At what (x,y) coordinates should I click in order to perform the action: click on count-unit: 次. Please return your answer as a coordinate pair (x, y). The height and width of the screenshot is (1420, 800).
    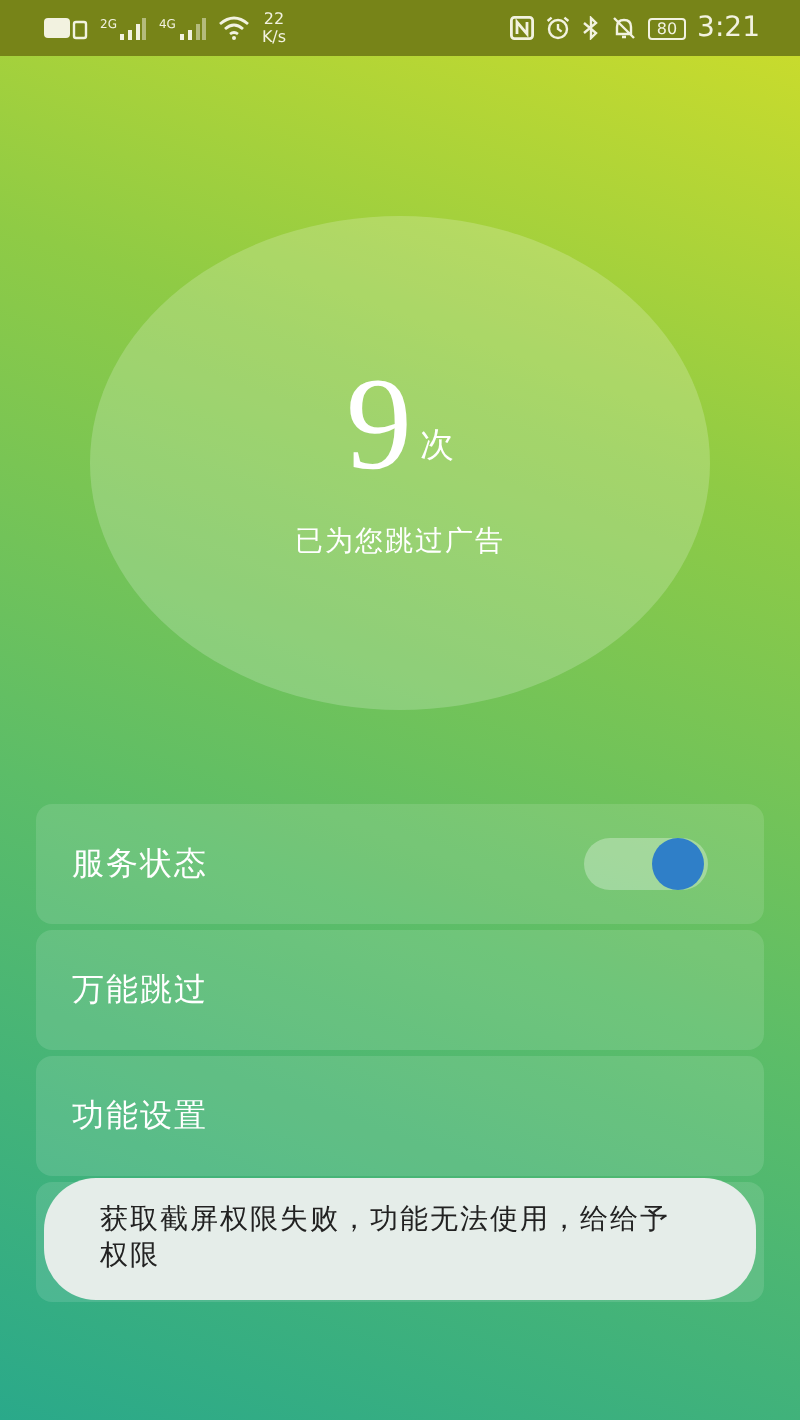
    Looking at the image, I should click on (437, 445).